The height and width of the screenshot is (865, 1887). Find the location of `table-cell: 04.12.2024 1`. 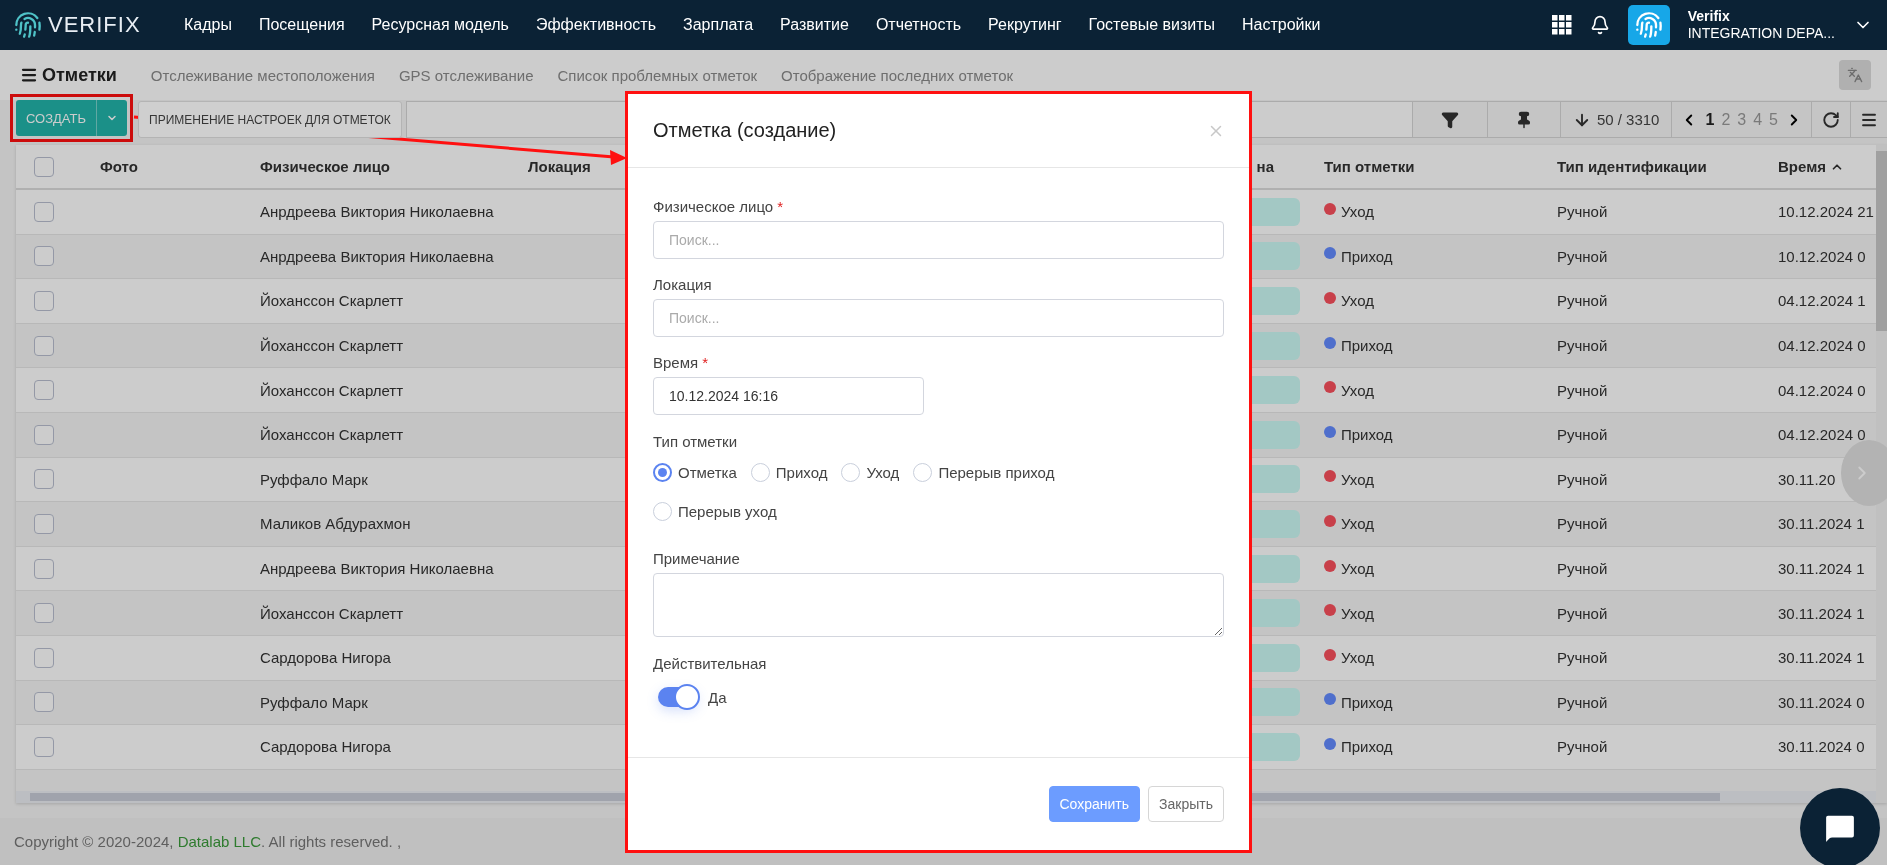

table-cell: 04.12.2024 1 is located at coordinates (1822, 301).